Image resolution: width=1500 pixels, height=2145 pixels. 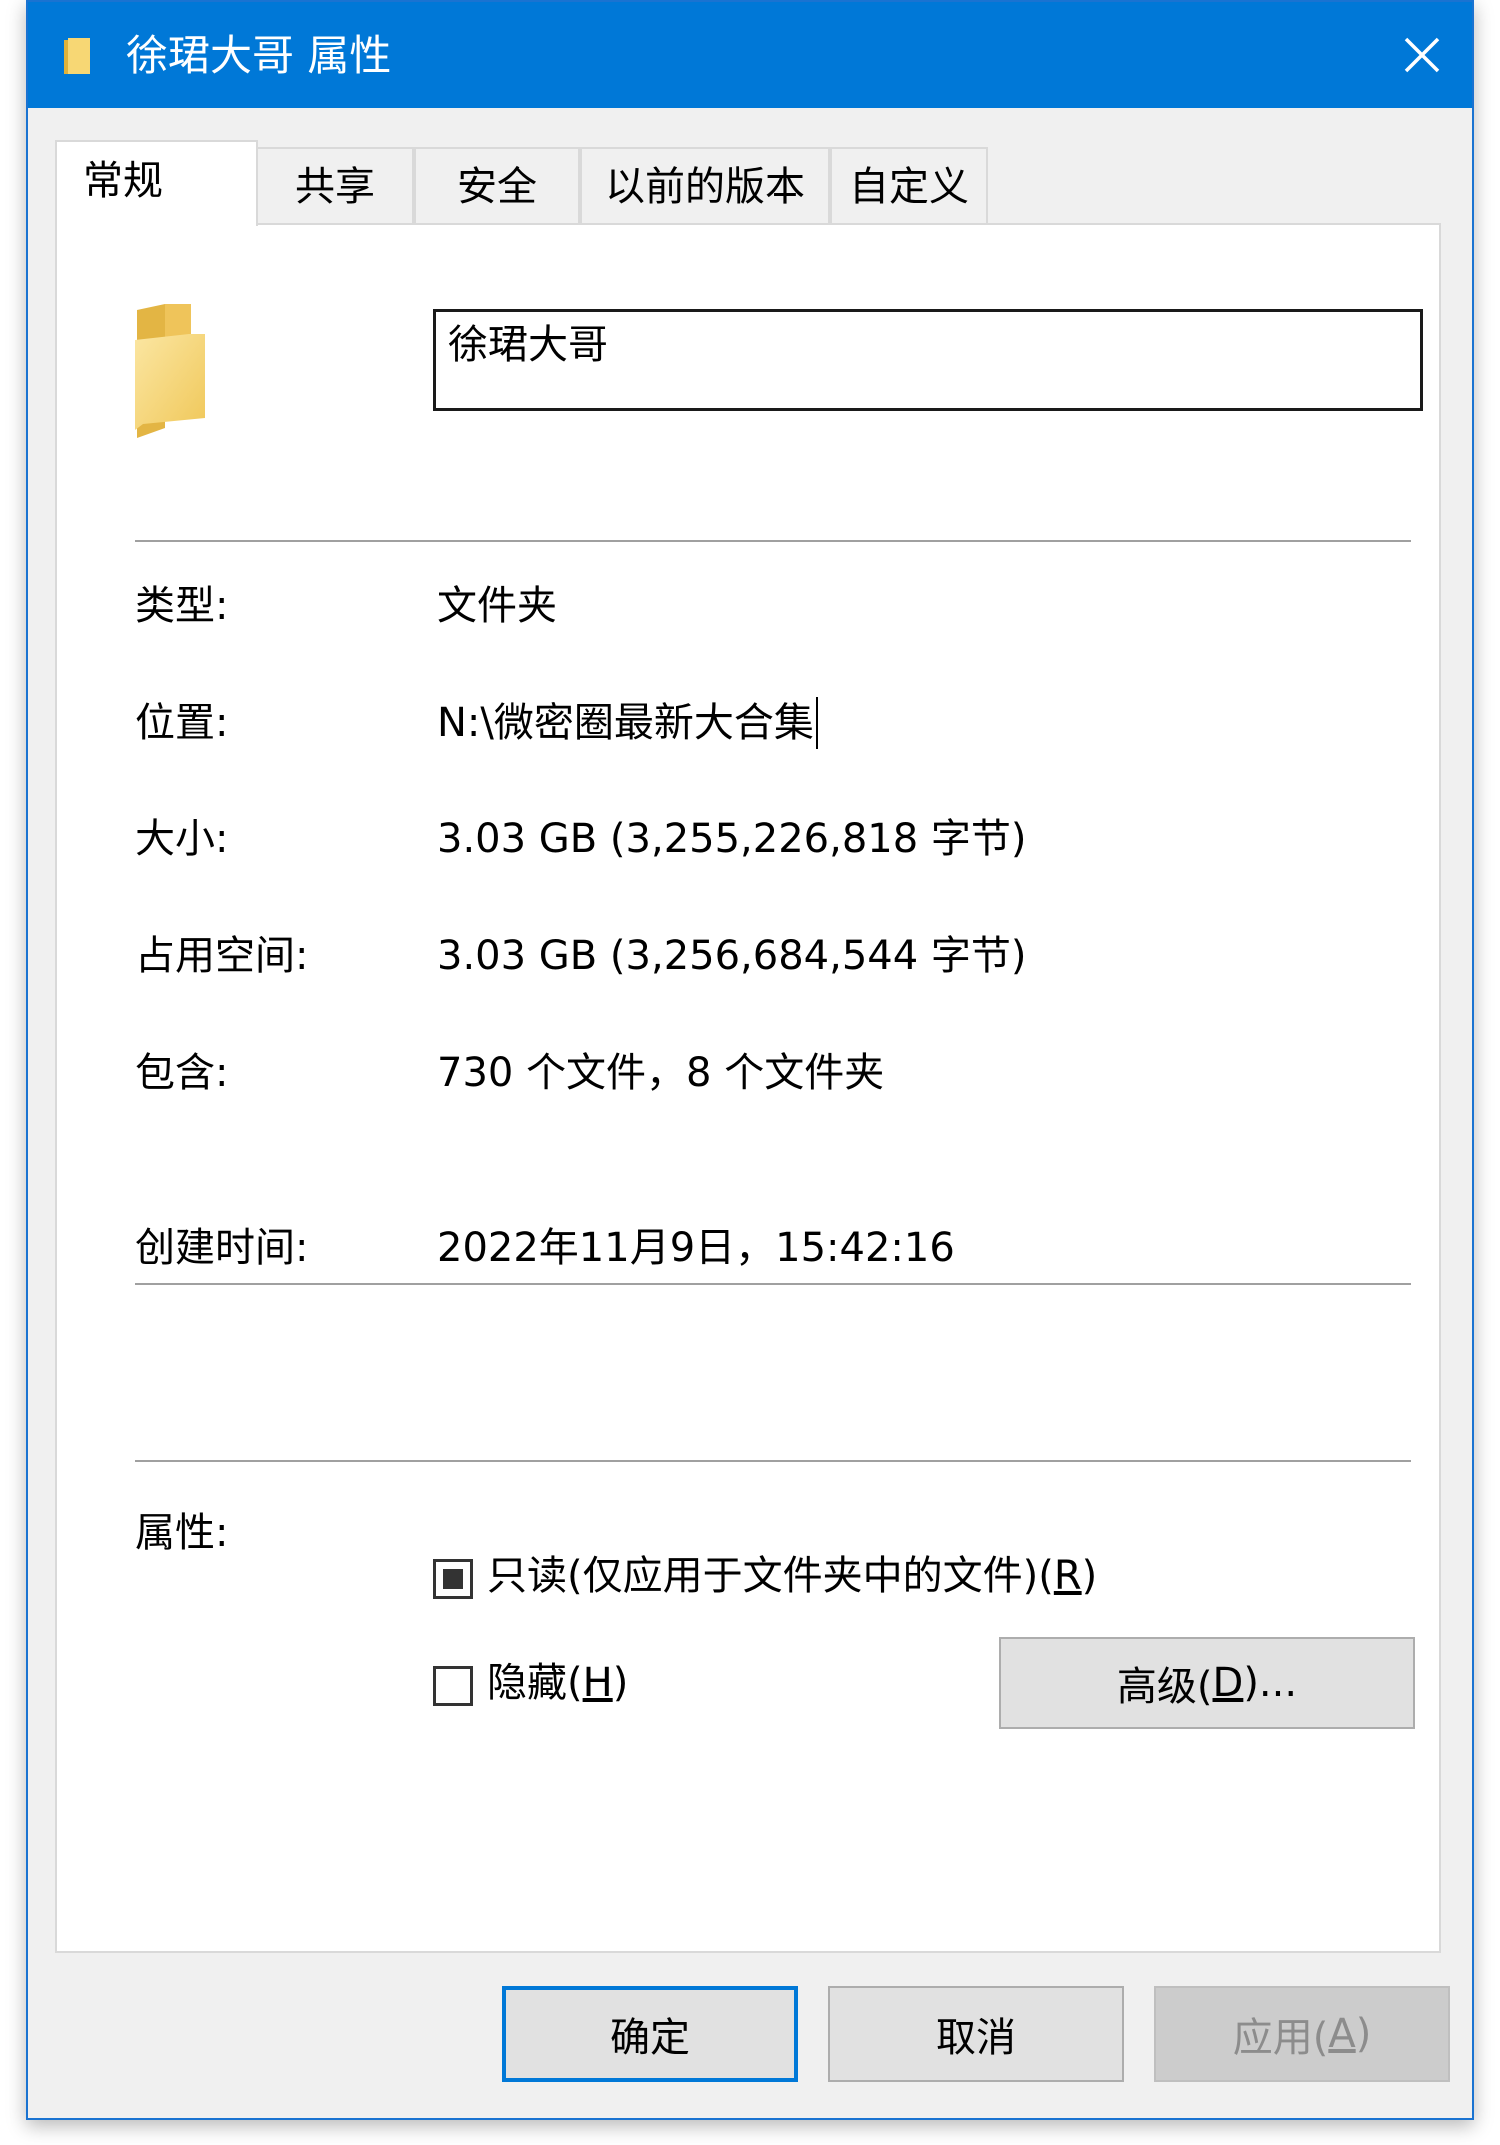 What do you see at coordinates (792, 1576) in the screenshot?
I see `readonly-label: 只读(仅应用于文件夹中的文件)(R)` at bounding box center [792, 1576].